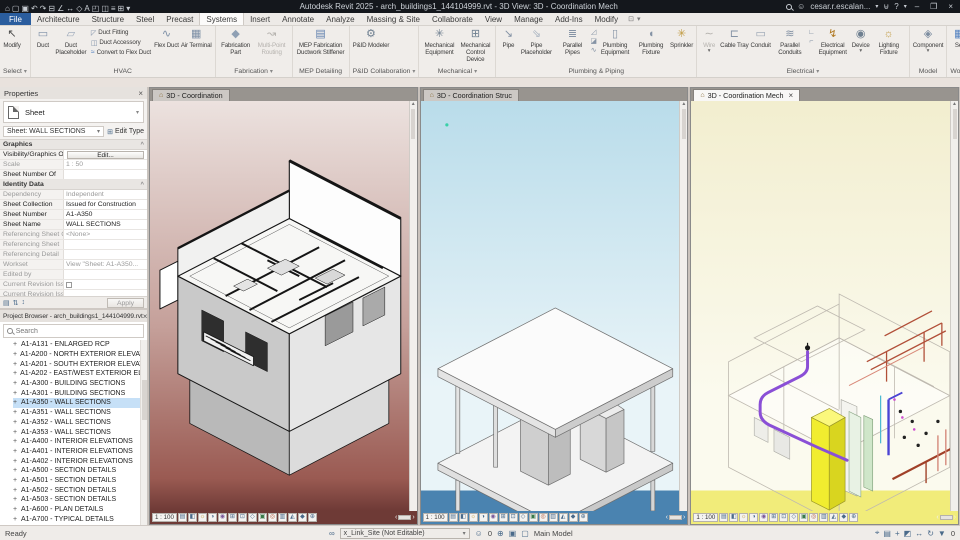 The image size is (960, 540). What do you see at coordinates (877, 533) in the screenshot?
I see `select-links-icon: ⌖` at bounding box center [877, 533].